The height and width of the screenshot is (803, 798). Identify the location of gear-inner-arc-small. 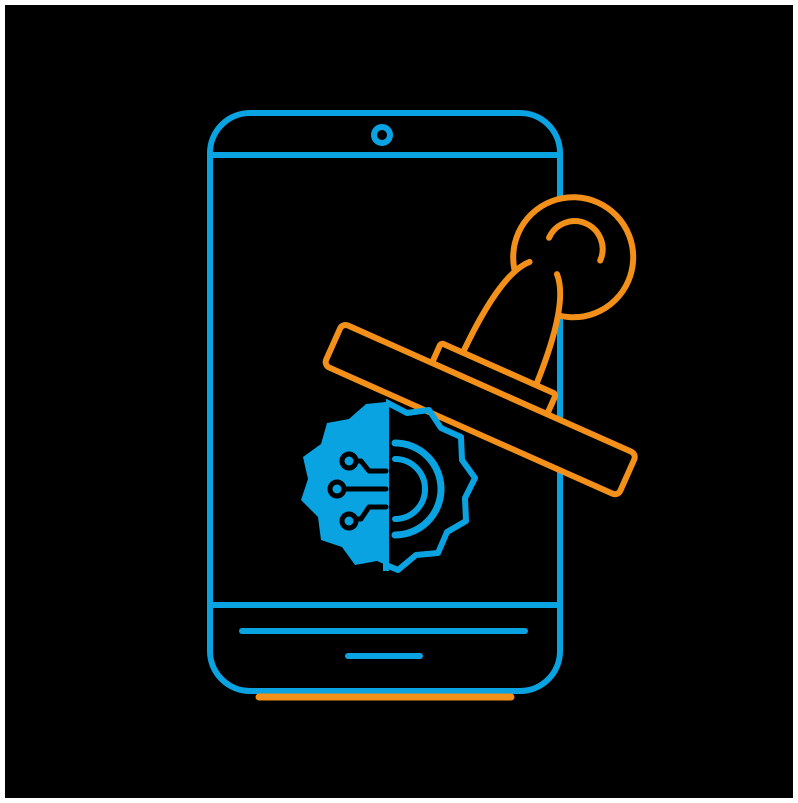
(410, 489).